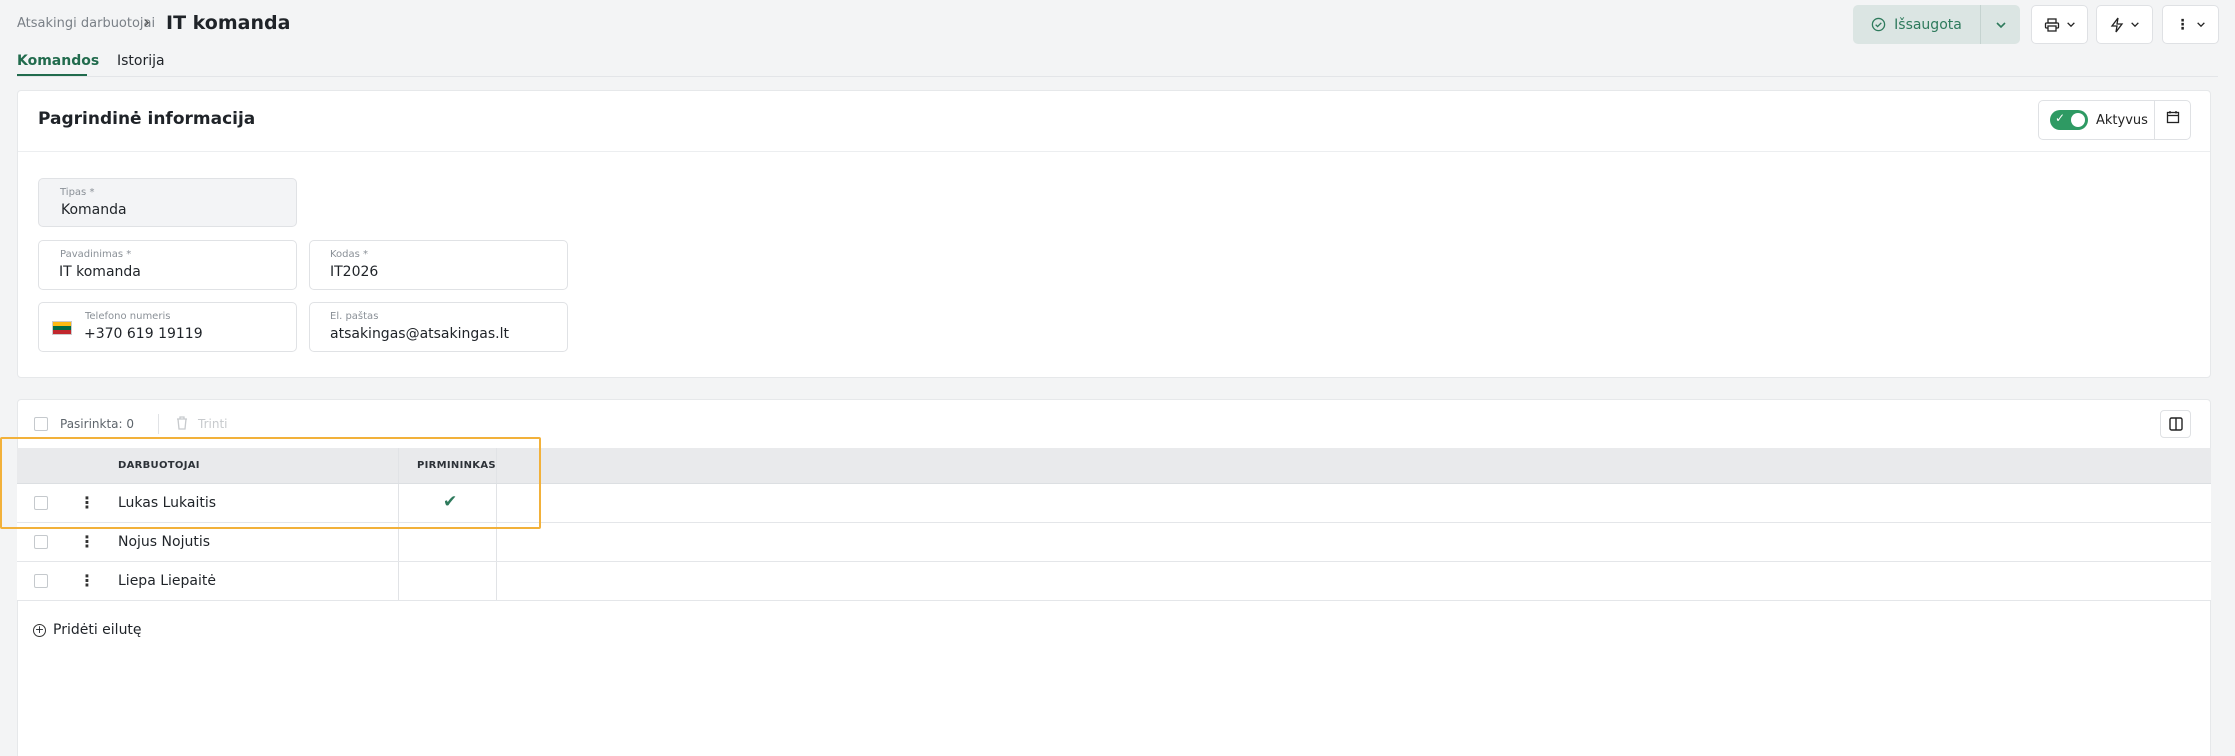 The width and height of the screenshot is (2235, 756). Describe the element at coordinates (1114, 151) in the screenshot. I see `card-divider` at that location.